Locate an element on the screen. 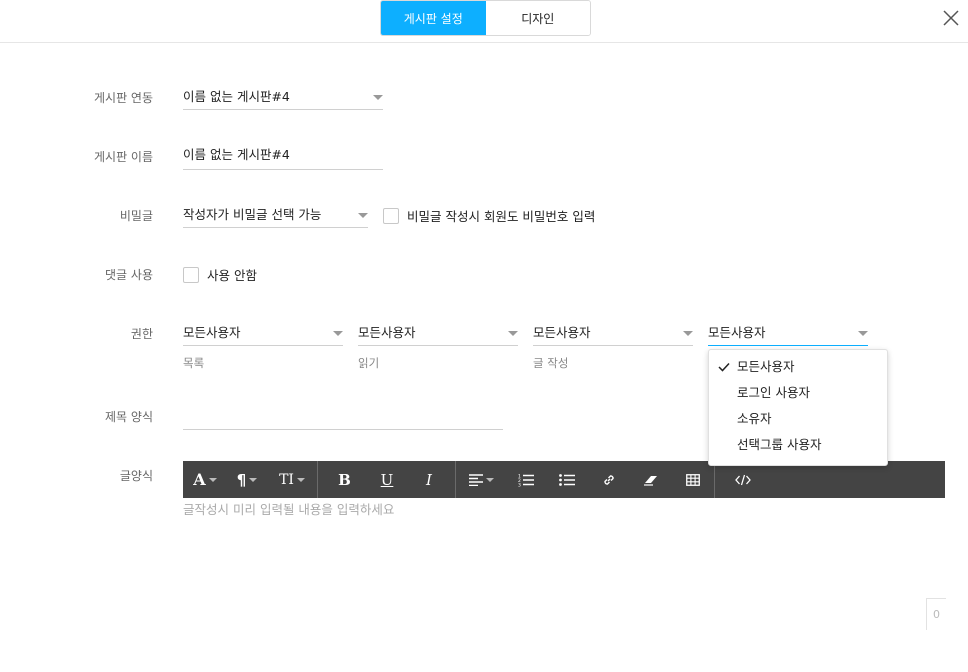 The height and width of the screenshot is (672, 968). bullet-list-button is located at coordinates (567, 479).